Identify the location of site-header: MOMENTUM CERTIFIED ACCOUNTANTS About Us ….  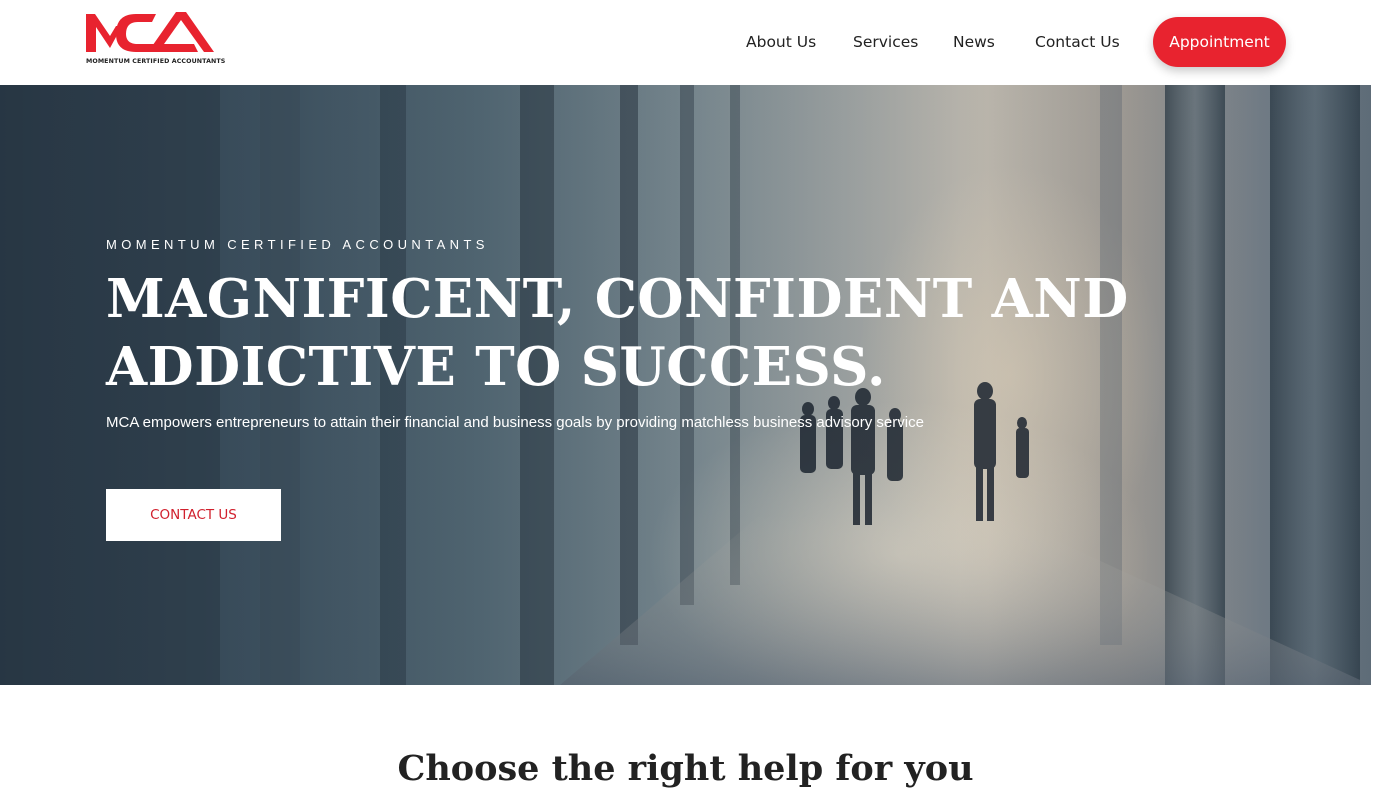
(693, 42).